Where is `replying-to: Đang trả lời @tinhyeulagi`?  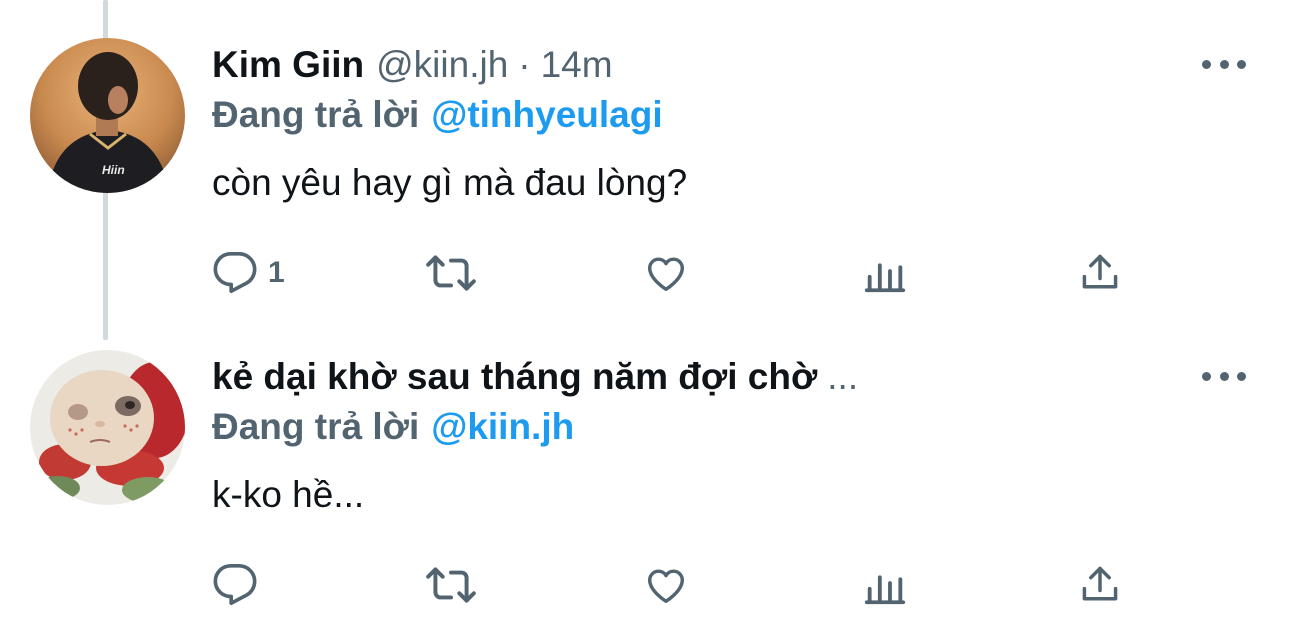
replying-to: Đang trả lời @tinhyeulagi is located at coordinates (731, 115).